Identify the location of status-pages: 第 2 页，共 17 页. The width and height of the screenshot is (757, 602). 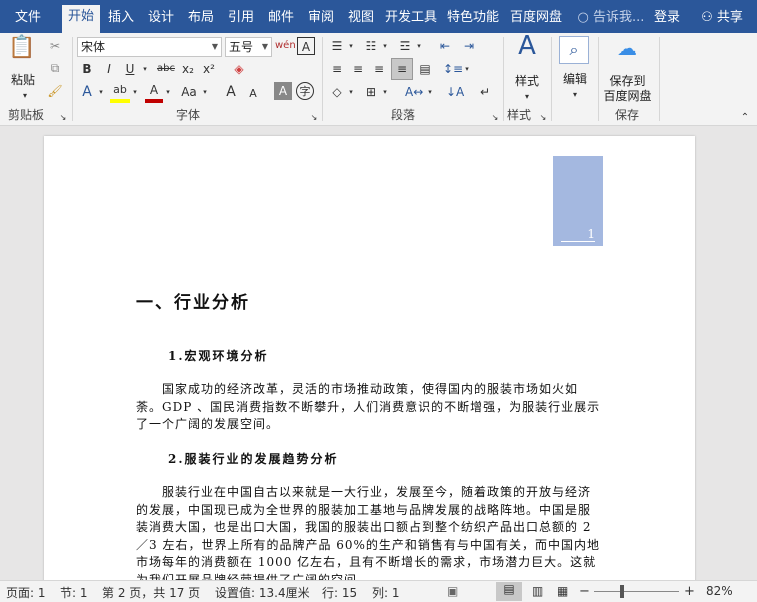
(151, 592).